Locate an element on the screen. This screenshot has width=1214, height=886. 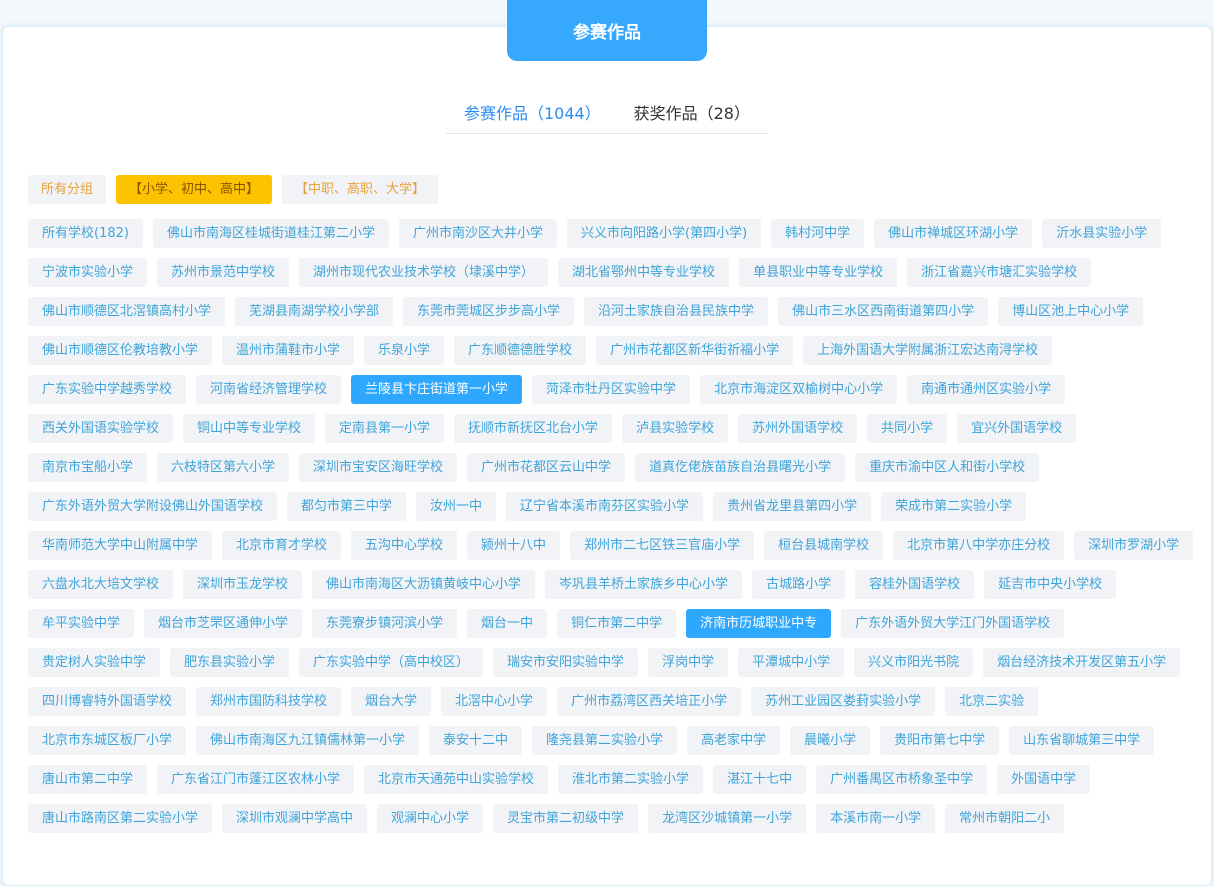
school-tag: 广东省江门市蓬江区农林小学 is located at coordinates (256, 779).